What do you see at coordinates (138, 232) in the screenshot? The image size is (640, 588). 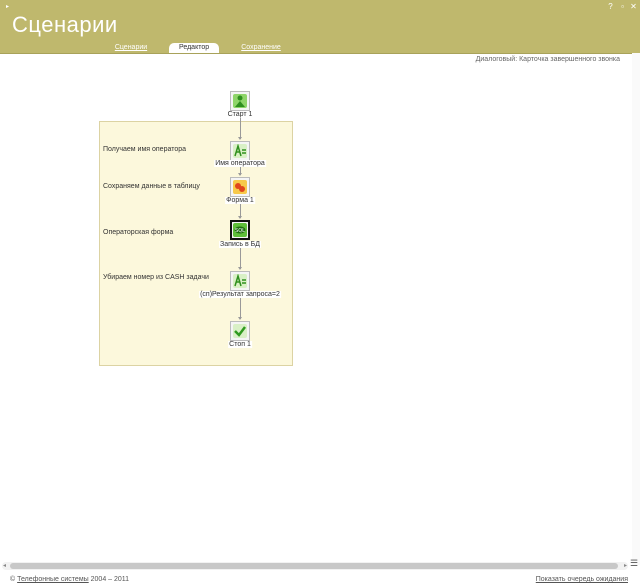 I see `group-step-label: Операторская форма` at bounding box center [138, 232].